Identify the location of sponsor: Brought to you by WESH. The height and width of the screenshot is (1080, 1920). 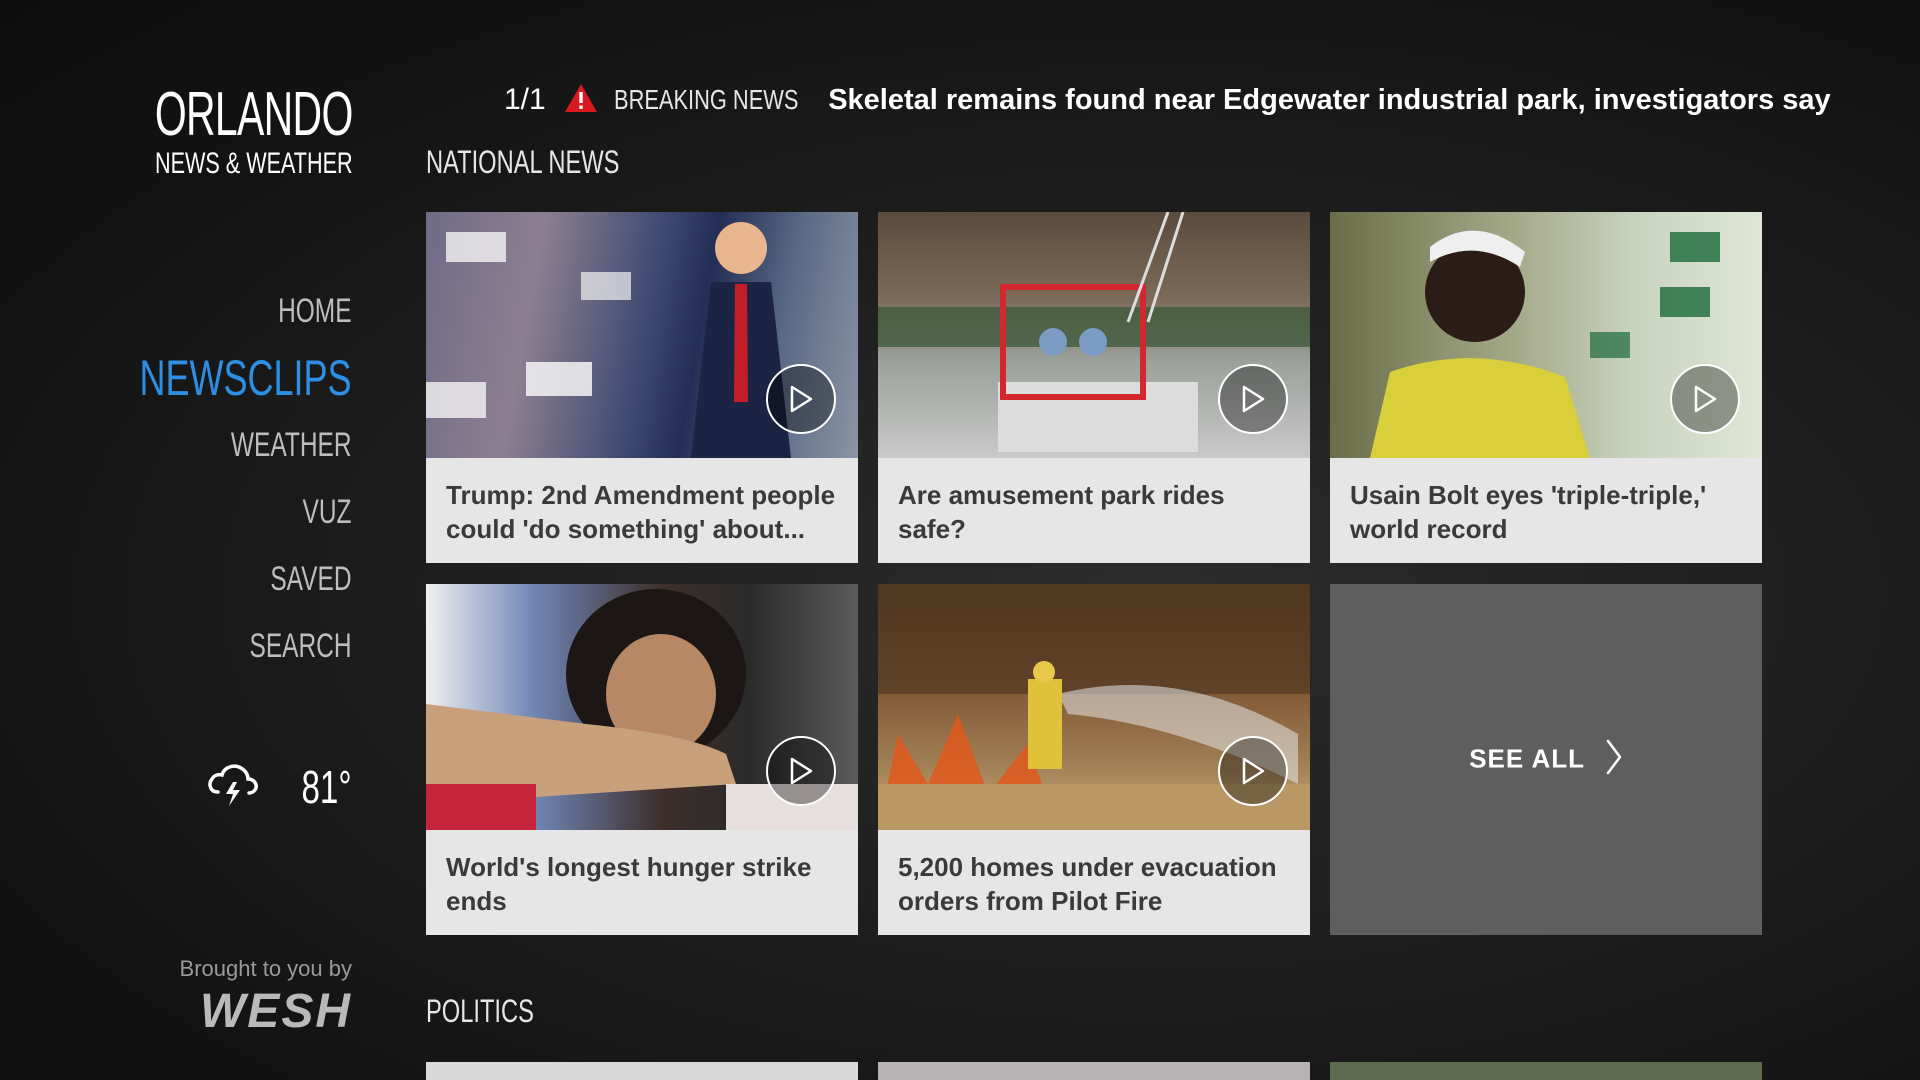
(266, 997).